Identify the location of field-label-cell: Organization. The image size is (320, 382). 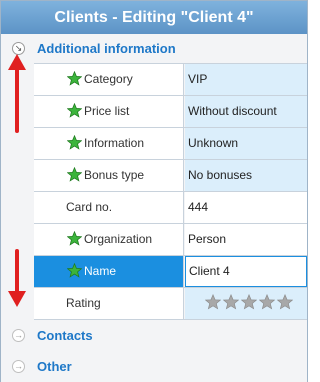
(109, 239).